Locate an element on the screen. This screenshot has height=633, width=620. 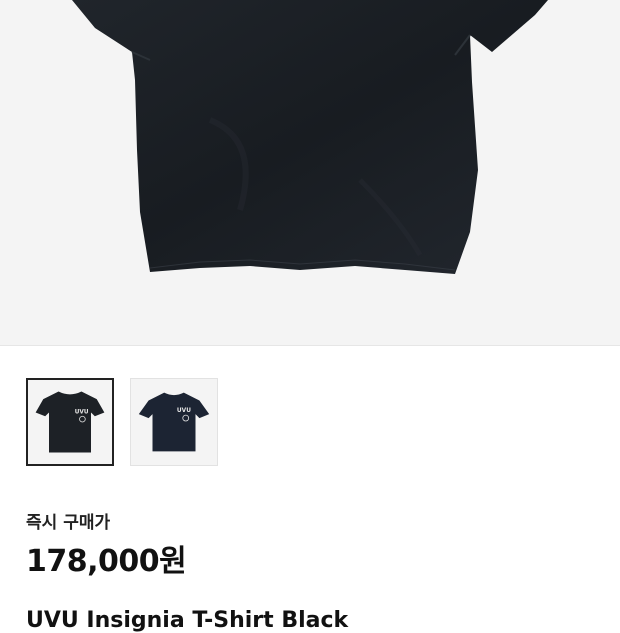
black-tshirt-thumbnail: UVU is located at coordinates (70, 422).